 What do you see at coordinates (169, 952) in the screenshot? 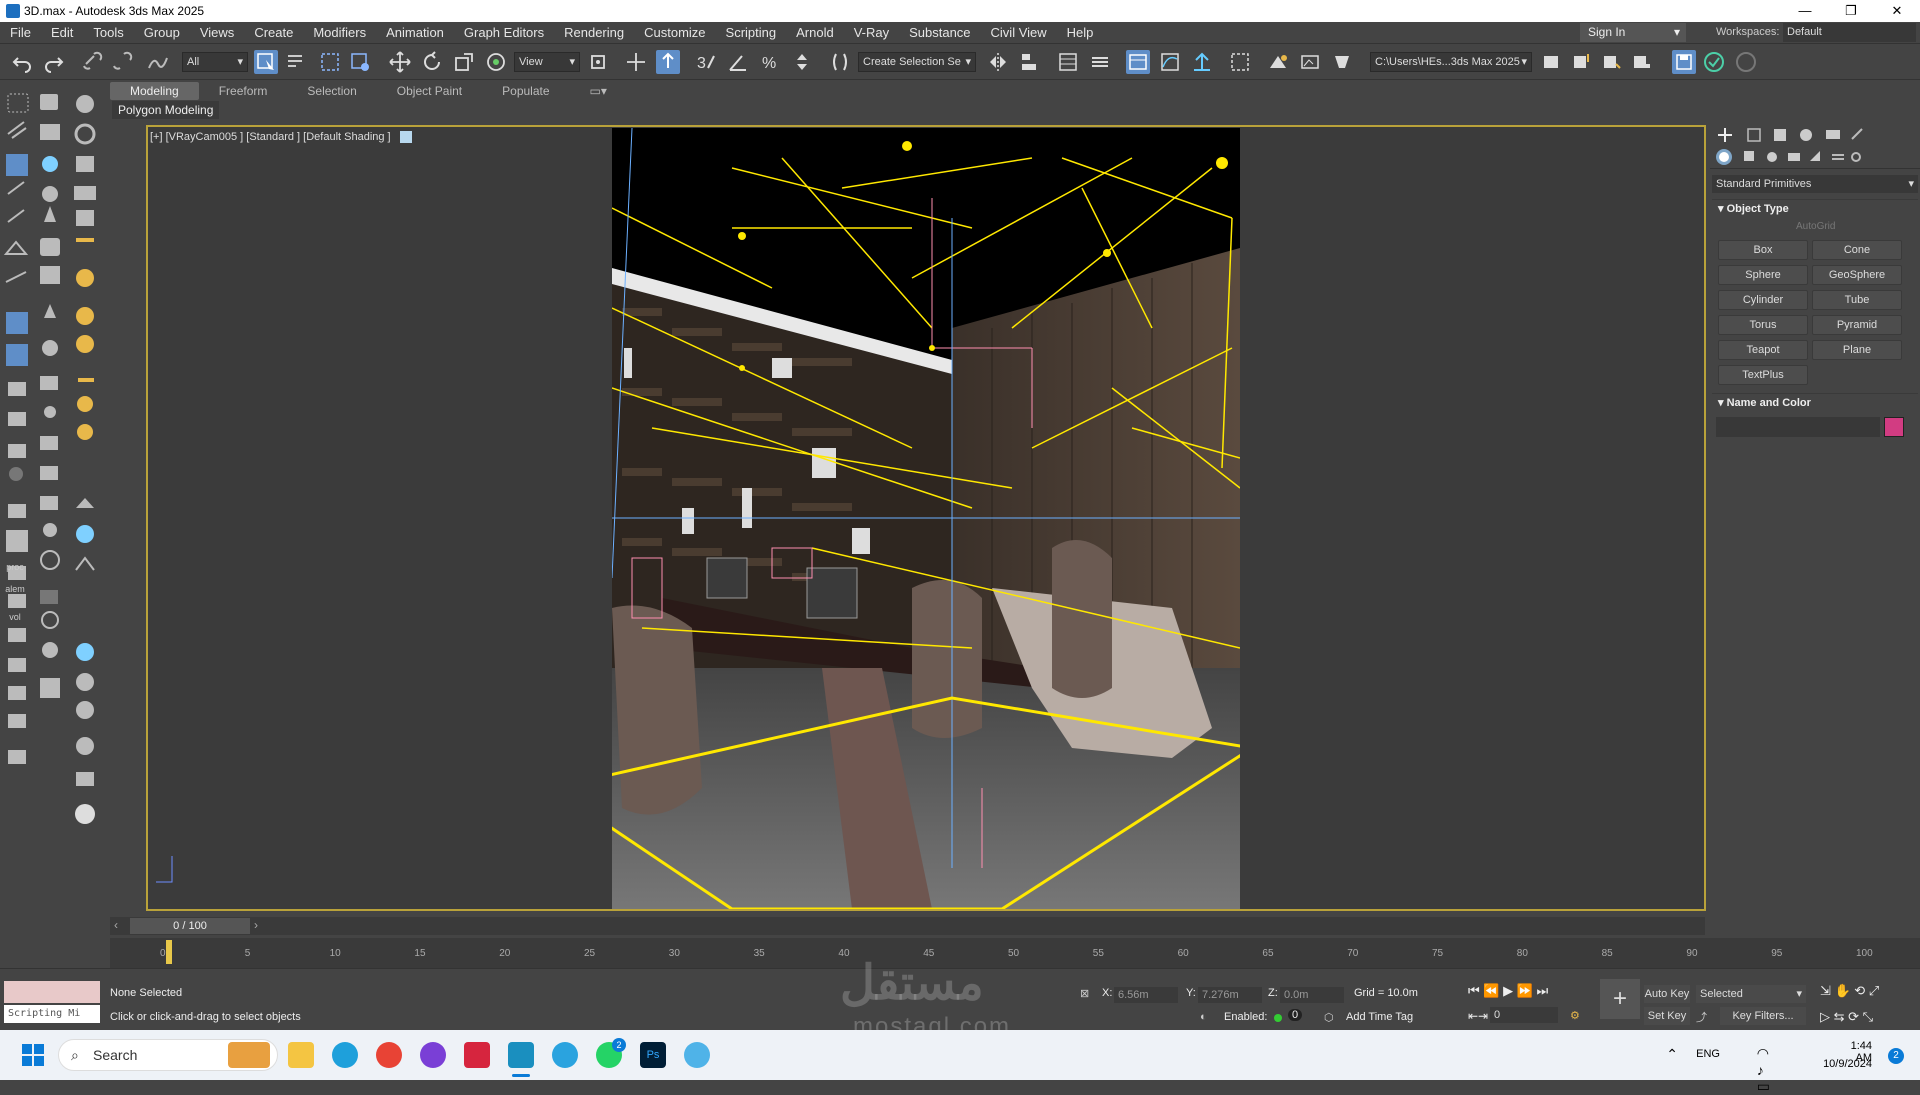
I see `current-frame-marker` at bounding box center [169, 952].